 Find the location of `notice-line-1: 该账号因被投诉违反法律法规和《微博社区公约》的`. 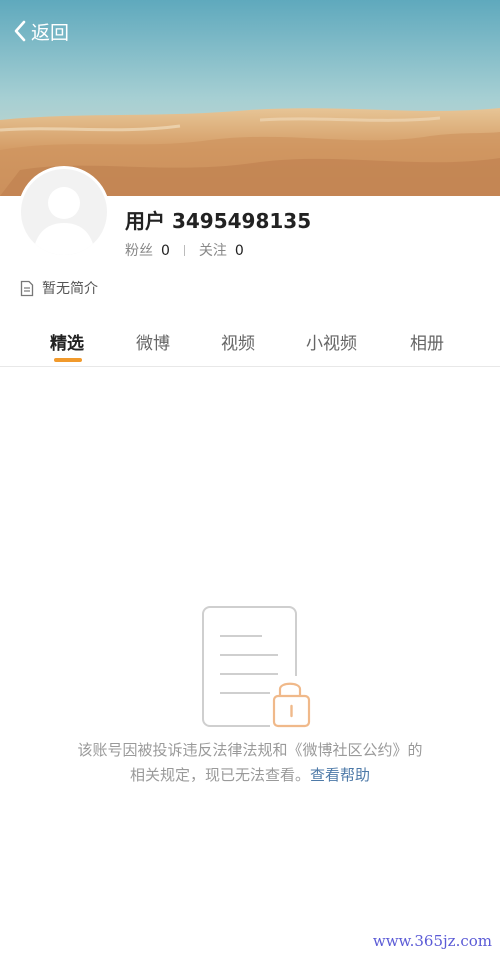

notice-line-1: 该账号因被投诉违反法律法规和《微博社区公约》的 is located at coordinates (250, 750).